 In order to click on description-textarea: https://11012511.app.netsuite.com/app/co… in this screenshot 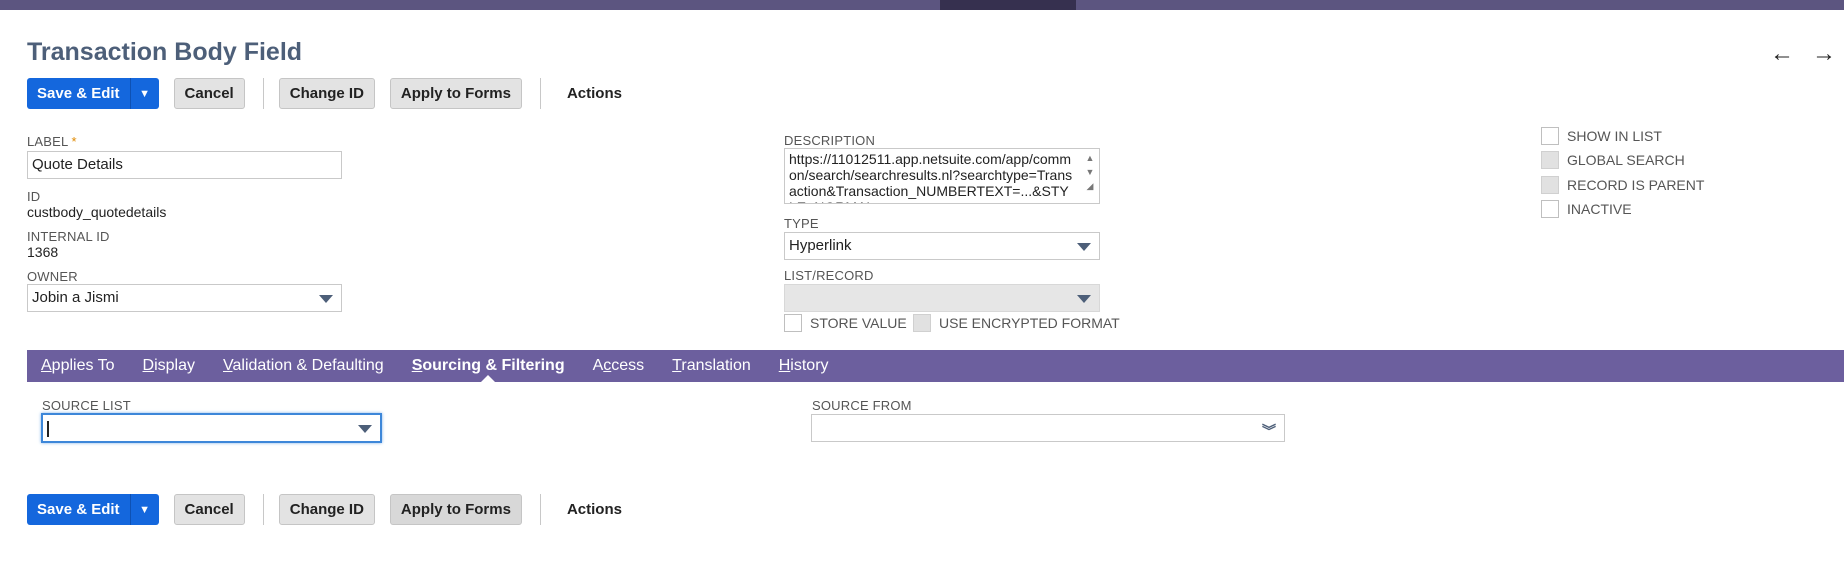, I will do `click(942, 176)`.